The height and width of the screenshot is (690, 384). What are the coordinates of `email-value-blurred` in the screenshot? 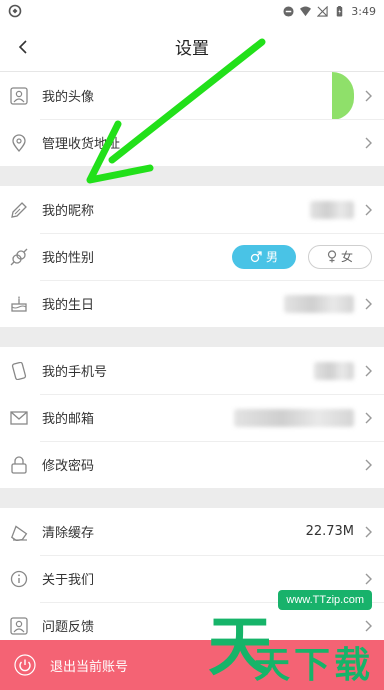 It's located at (294, 417).